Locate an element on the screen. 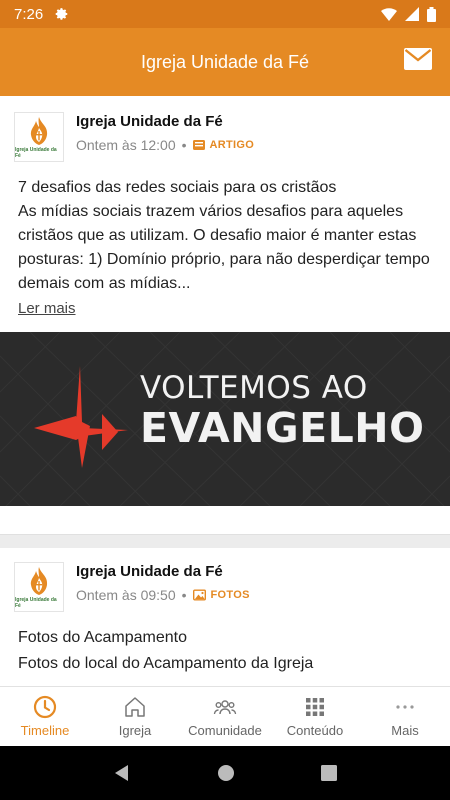 Image resolution: width=450 pixels, height=800 pixels. grid-icon is located at coordinates (315, 707).